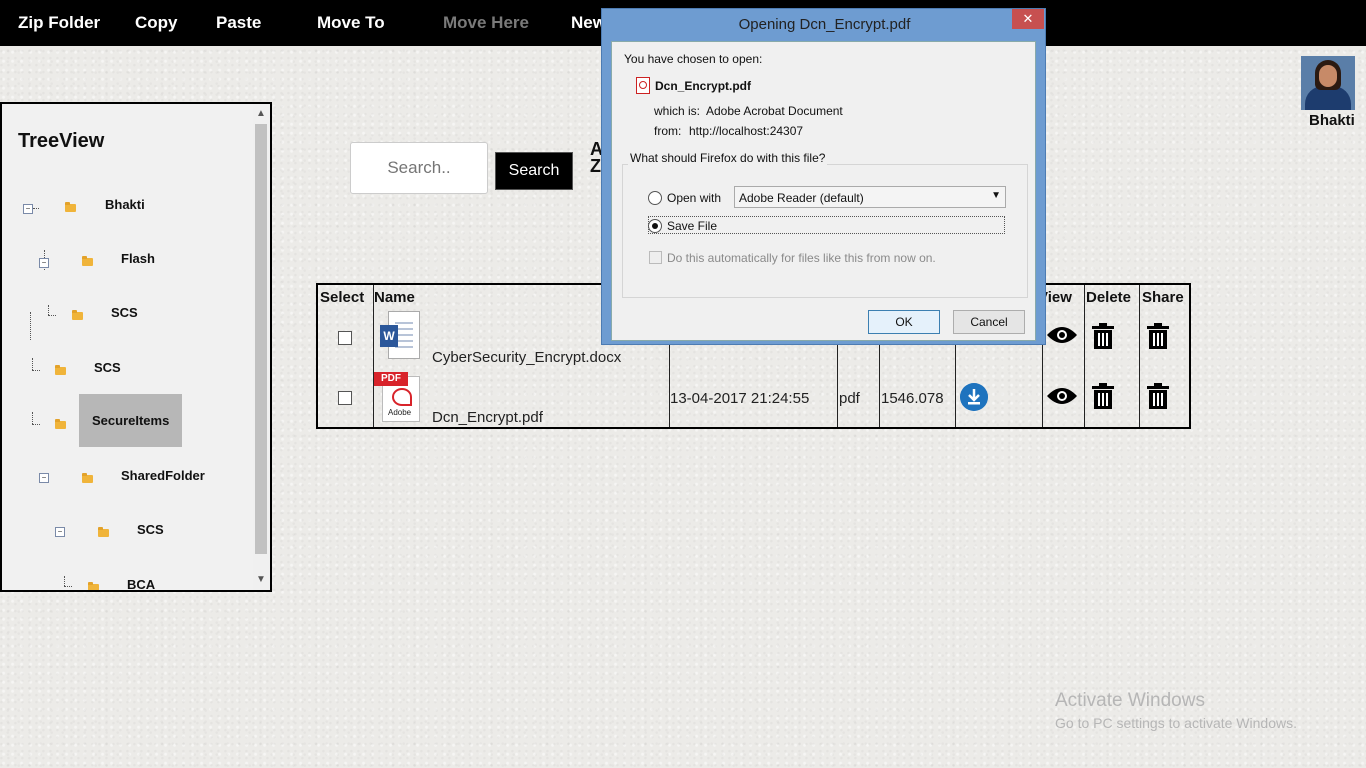  I want to click on user-name: Bhakti, so click(1332, 120).